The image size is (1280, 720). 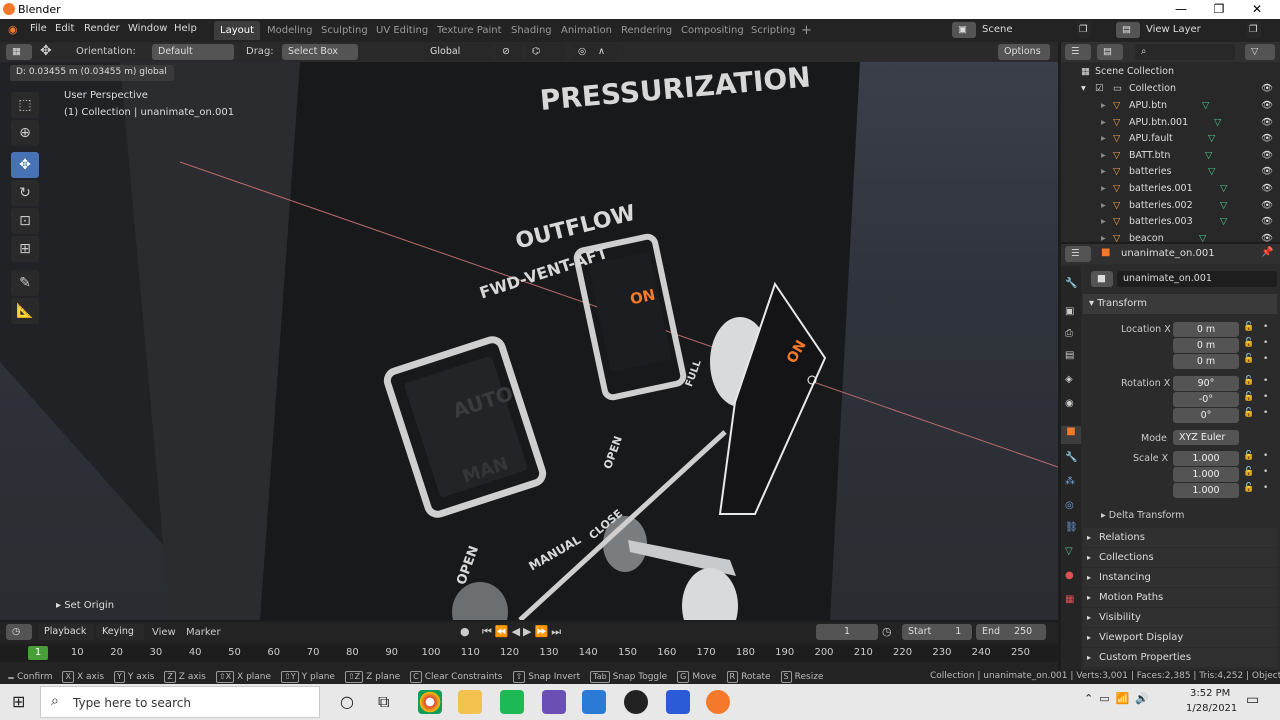 I want to click on outliner-item: ▸ ▽ APU.btn.001 ▽ 👁, so click(x=1170, y=125).